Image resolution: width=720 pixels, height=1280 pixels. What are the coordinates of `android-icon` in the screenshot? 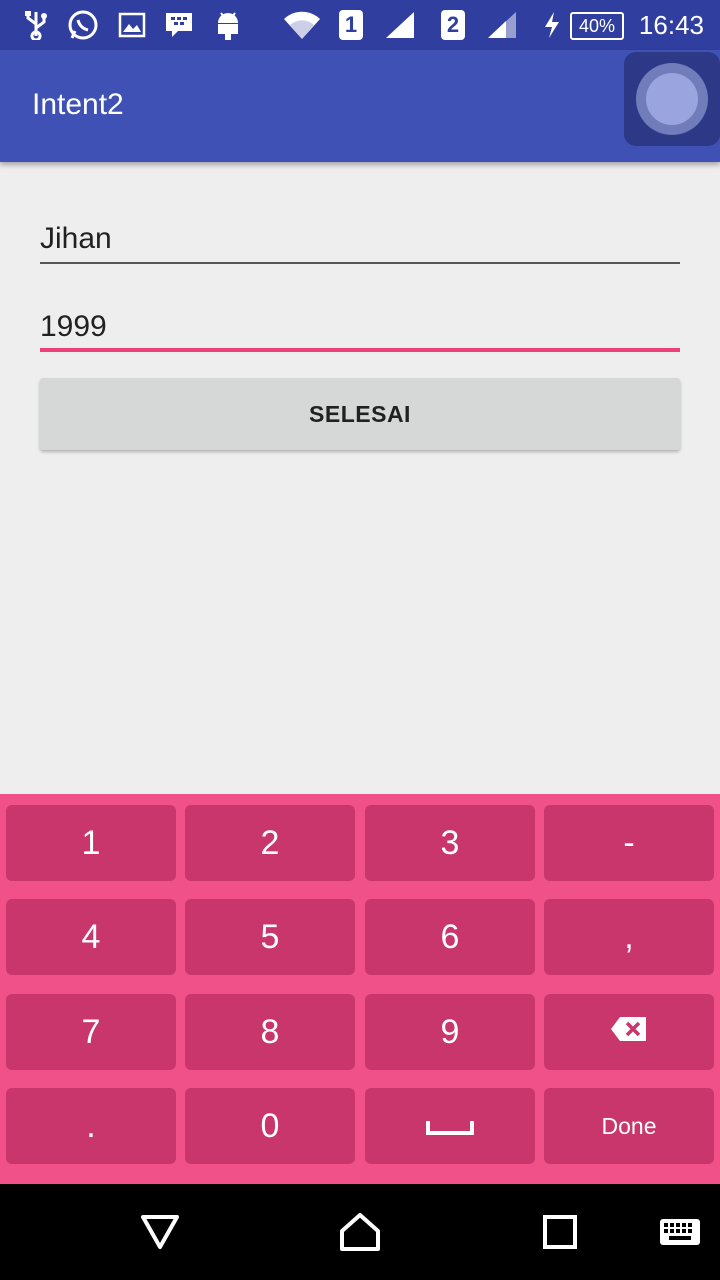 It's located at (228, 25).